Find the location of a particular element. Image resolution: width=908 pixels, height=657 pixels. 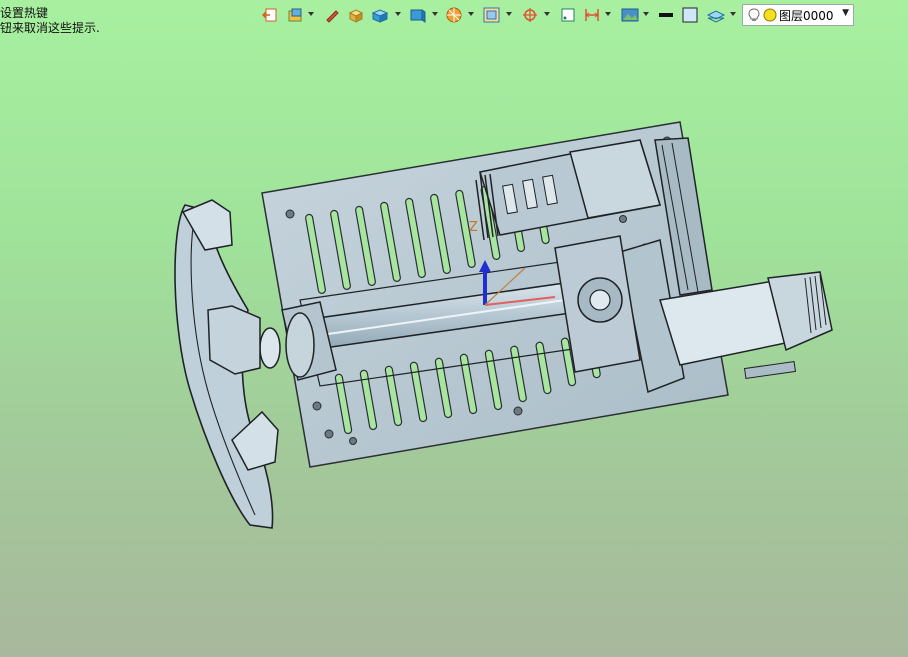

render-mode-icon is located at coordinates (296, 15).